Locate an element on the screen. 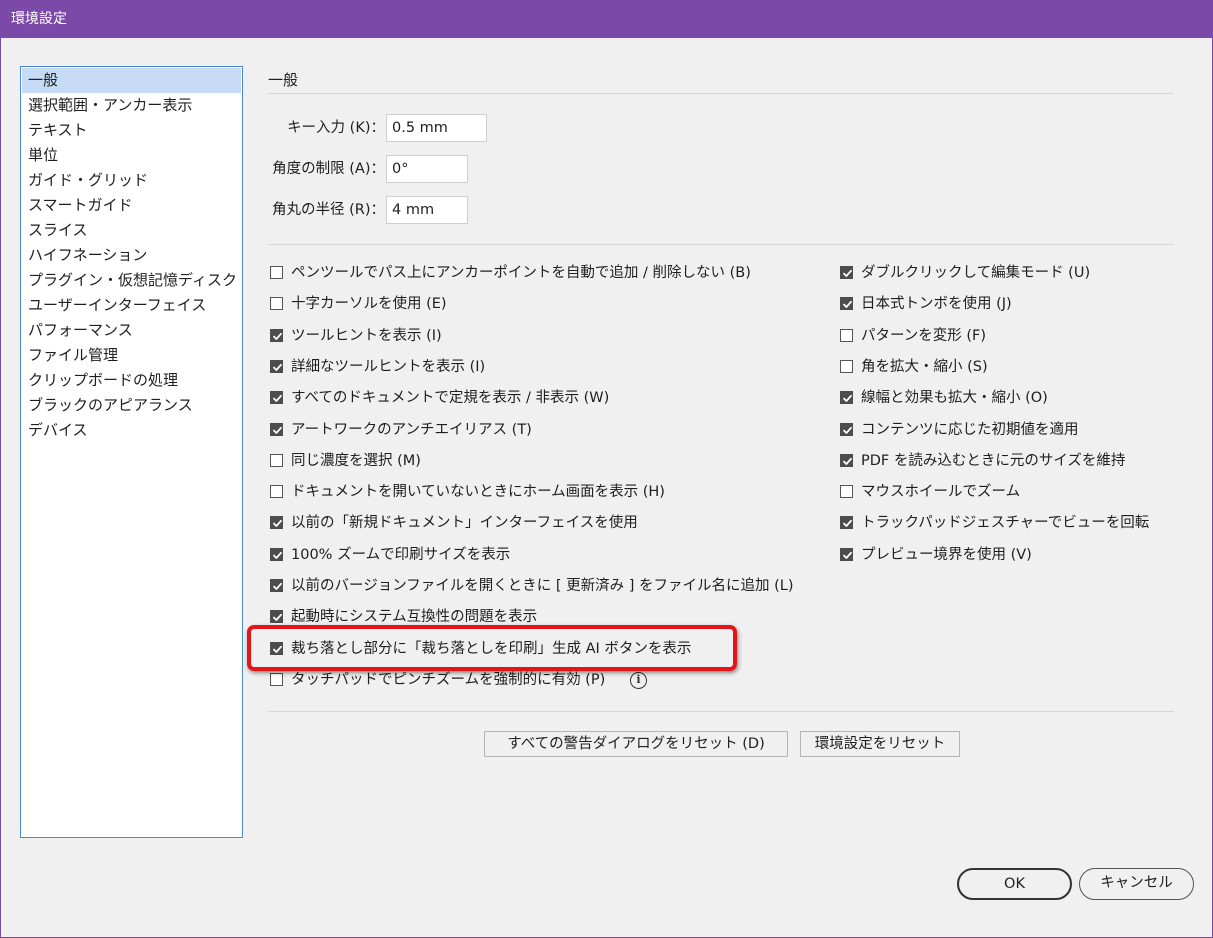 The image size is (1213, 938). option-checkbox-row: アートワークのアンチエイリアス (T) is located at coordinates (550, 431).